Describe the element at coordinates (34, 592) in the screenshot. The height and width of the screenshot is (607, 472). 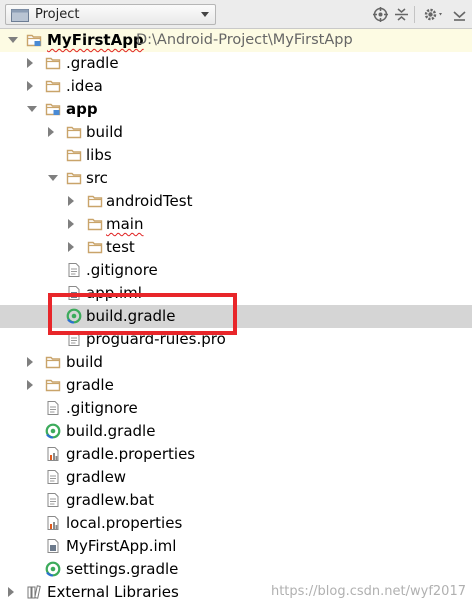
I see `libraries-icon` at that location.